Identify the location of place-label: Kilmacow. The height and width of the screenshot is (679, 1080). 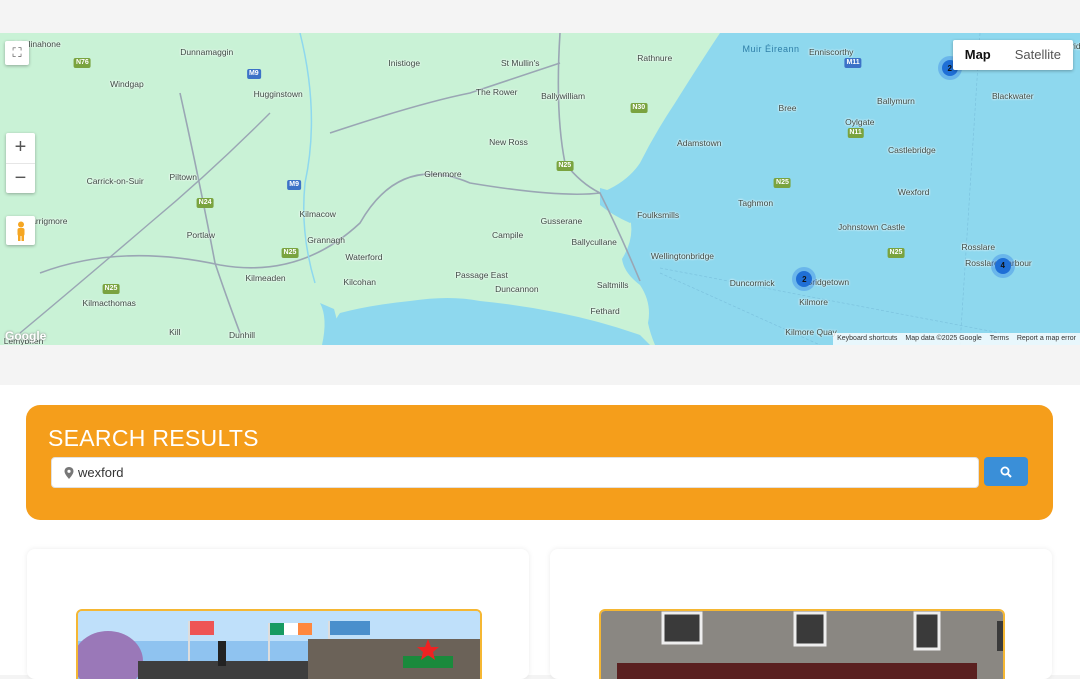
(317, 214).